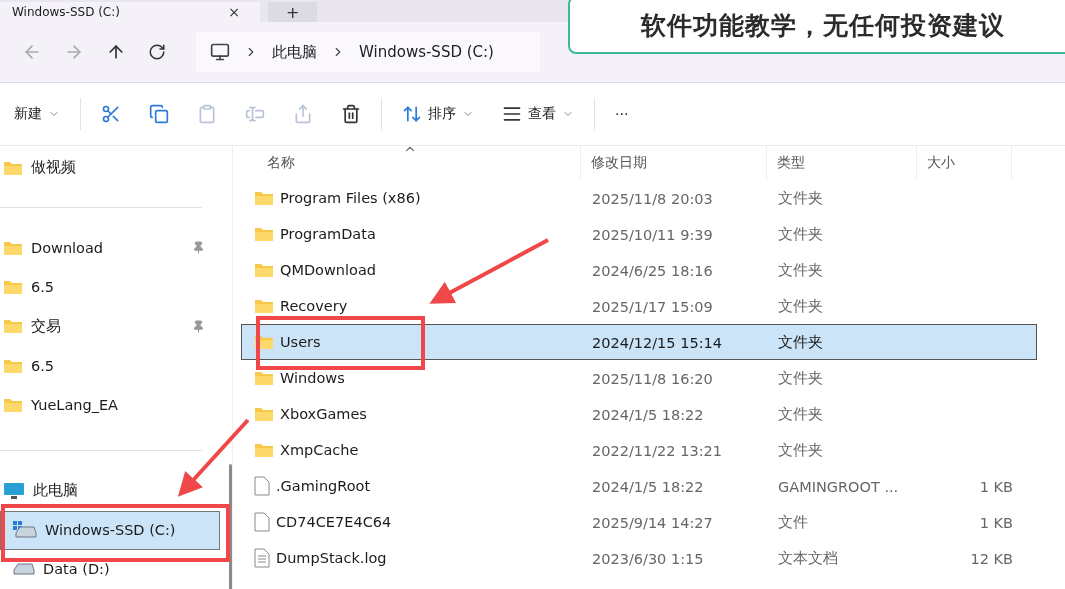 This screenshot has width=1065, height=589. What do you see at coordinates (110, 569) in the screenshot?
I see `sidebar-item: Data (D:)` at bounding box center [110, 569].